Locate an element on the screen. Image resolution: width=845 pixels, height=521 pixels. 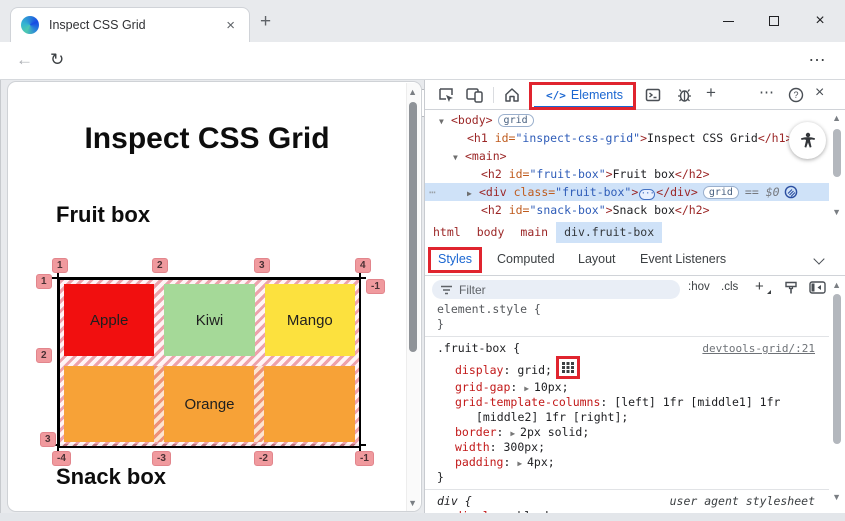
issues-bug-icon is located at coordinates (684, 95).